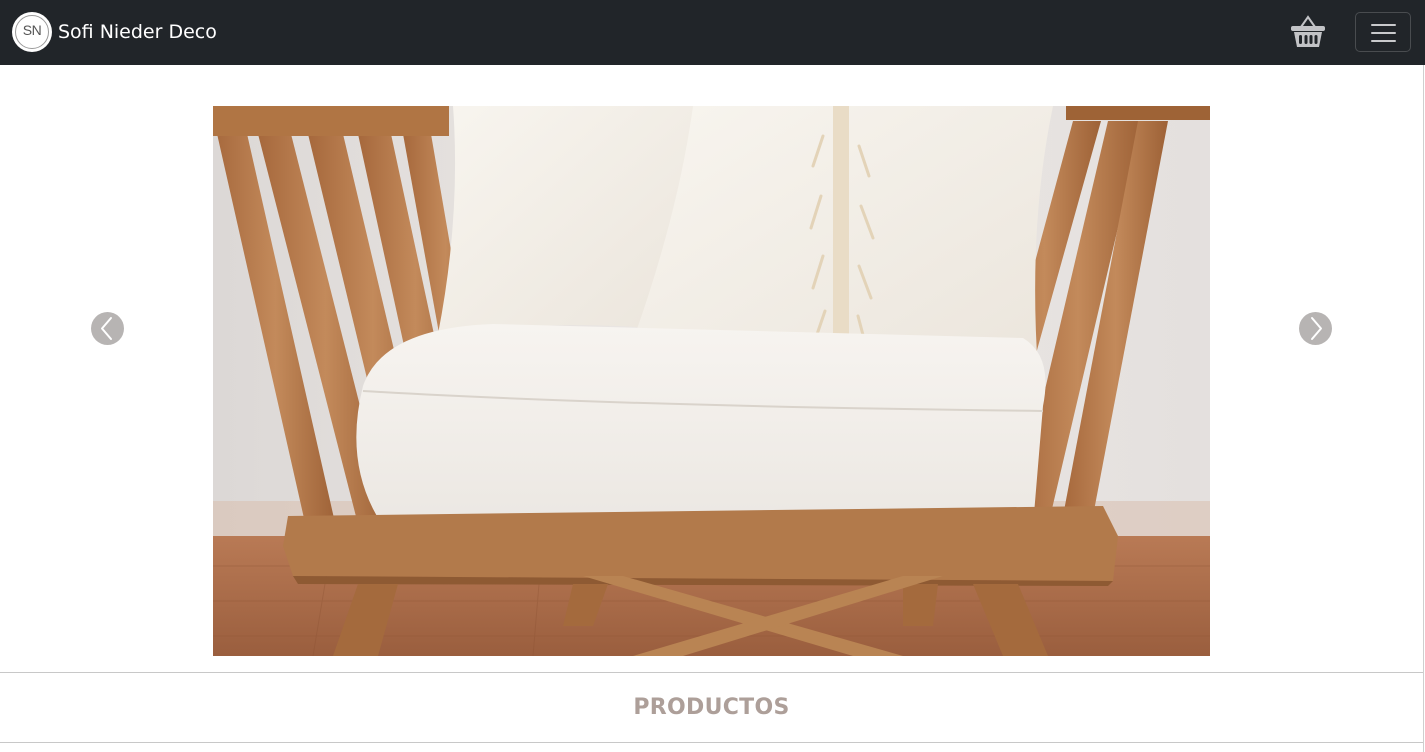 This screenshot has width=1425, height=752. I want to click on chevron-left-icon, so click(106, 328).